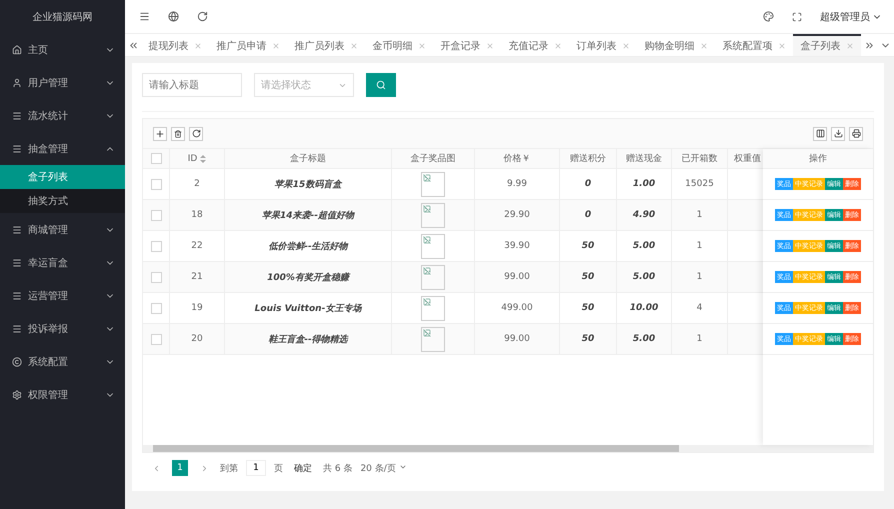  I want to click on table-cell: 1.00, so click(644, 184).